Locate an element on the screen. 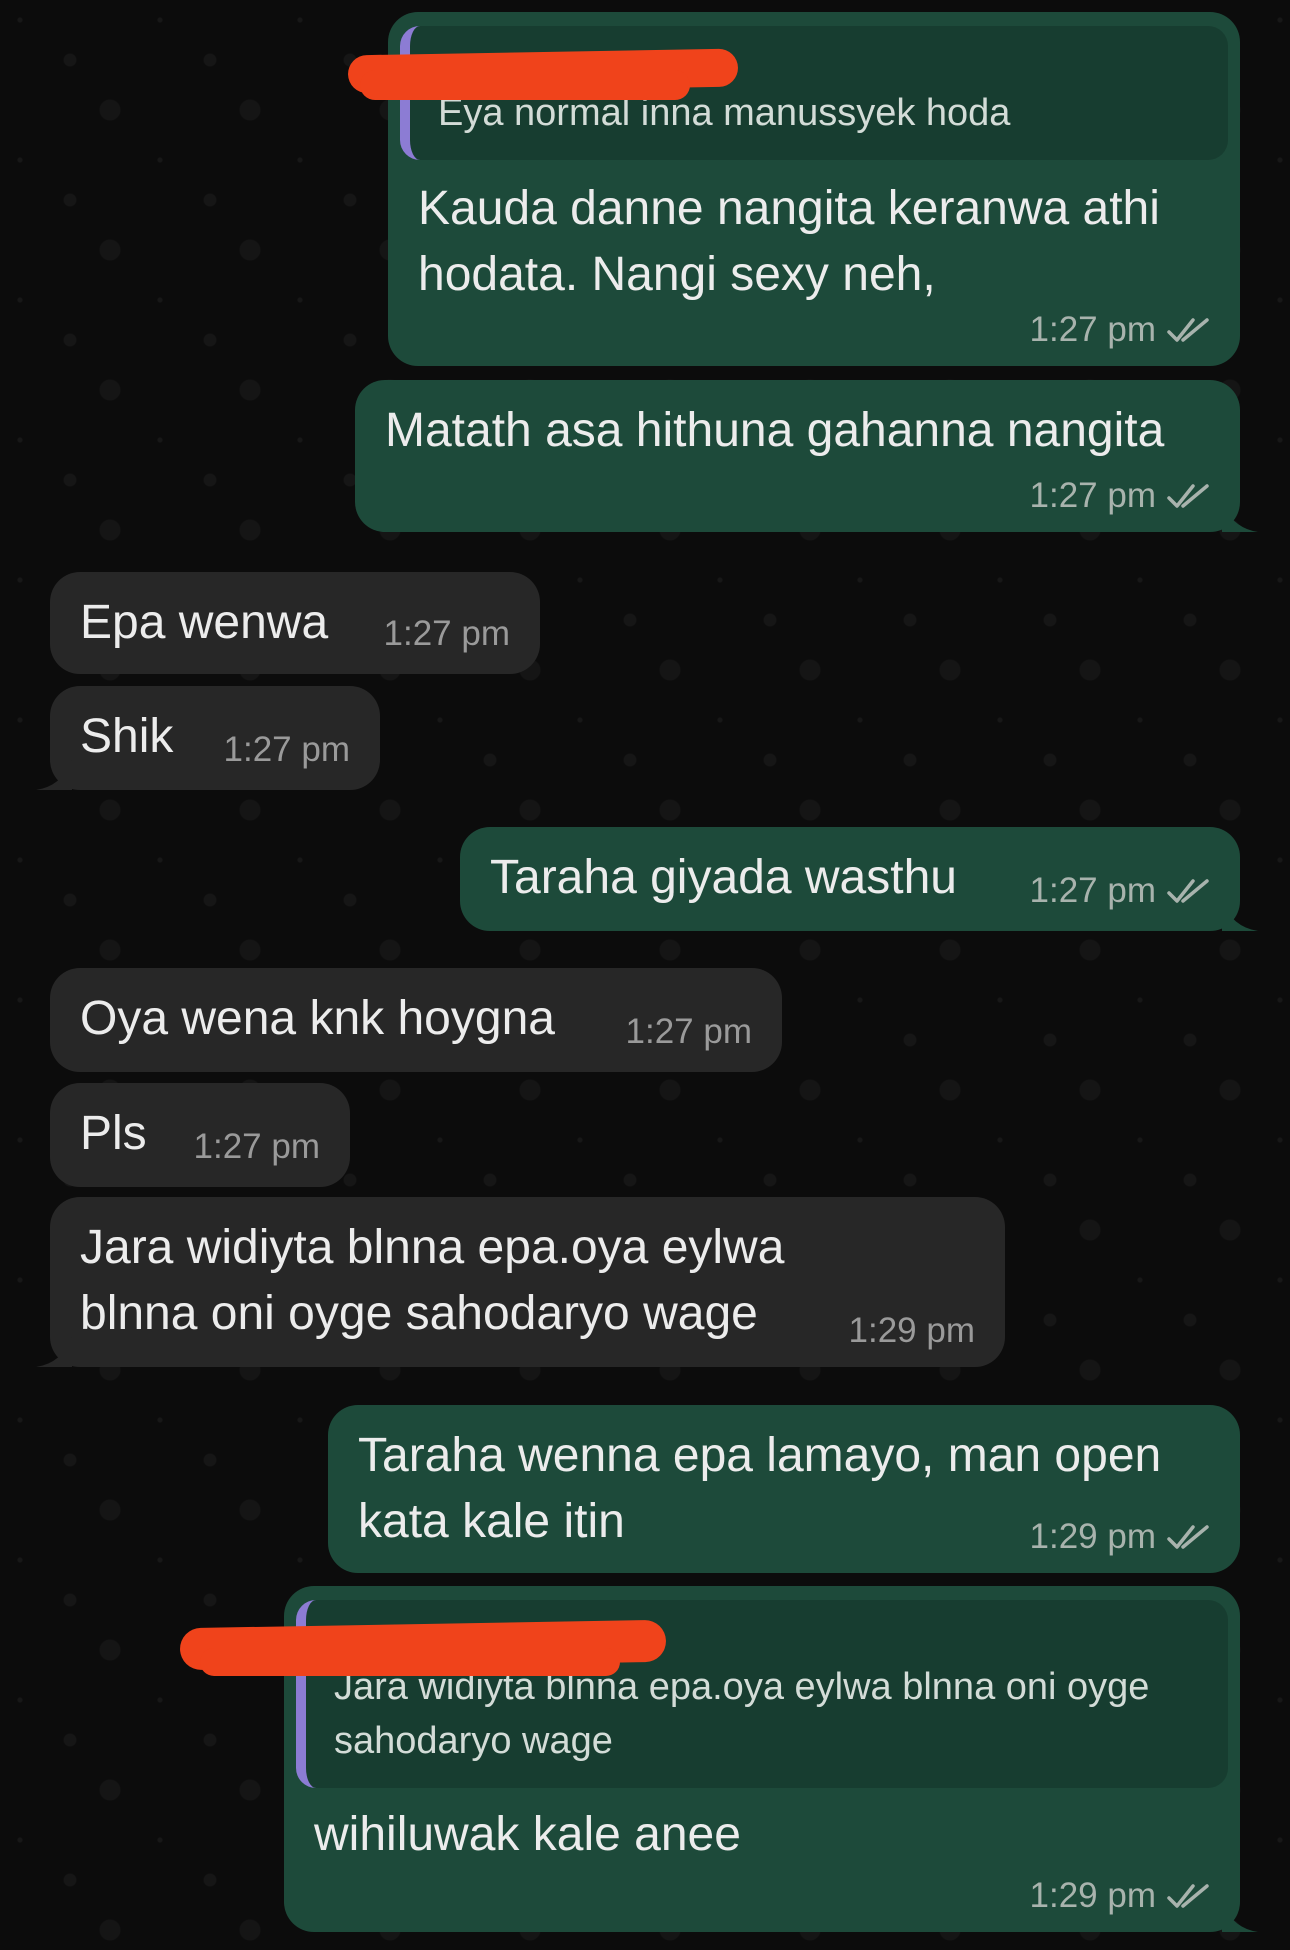 The height and width of the screenshot is (1950, 1290). message-bubble-incoming: Shik 1:27 pm is located at coordinates (208, 738).